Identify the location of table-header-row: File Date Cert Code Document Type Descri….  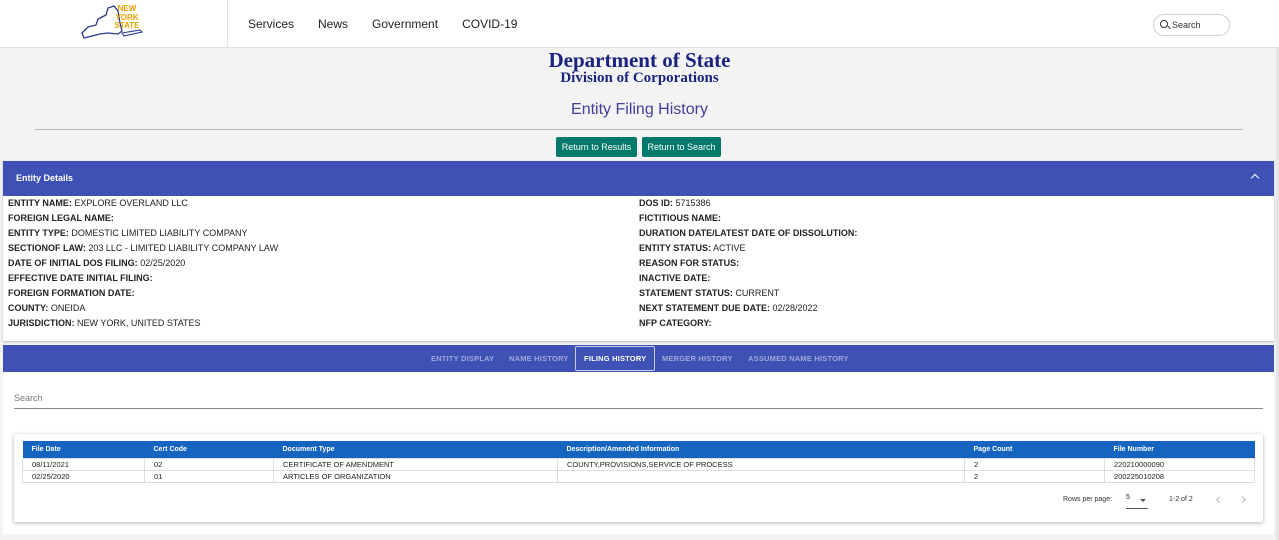
(638, 449).